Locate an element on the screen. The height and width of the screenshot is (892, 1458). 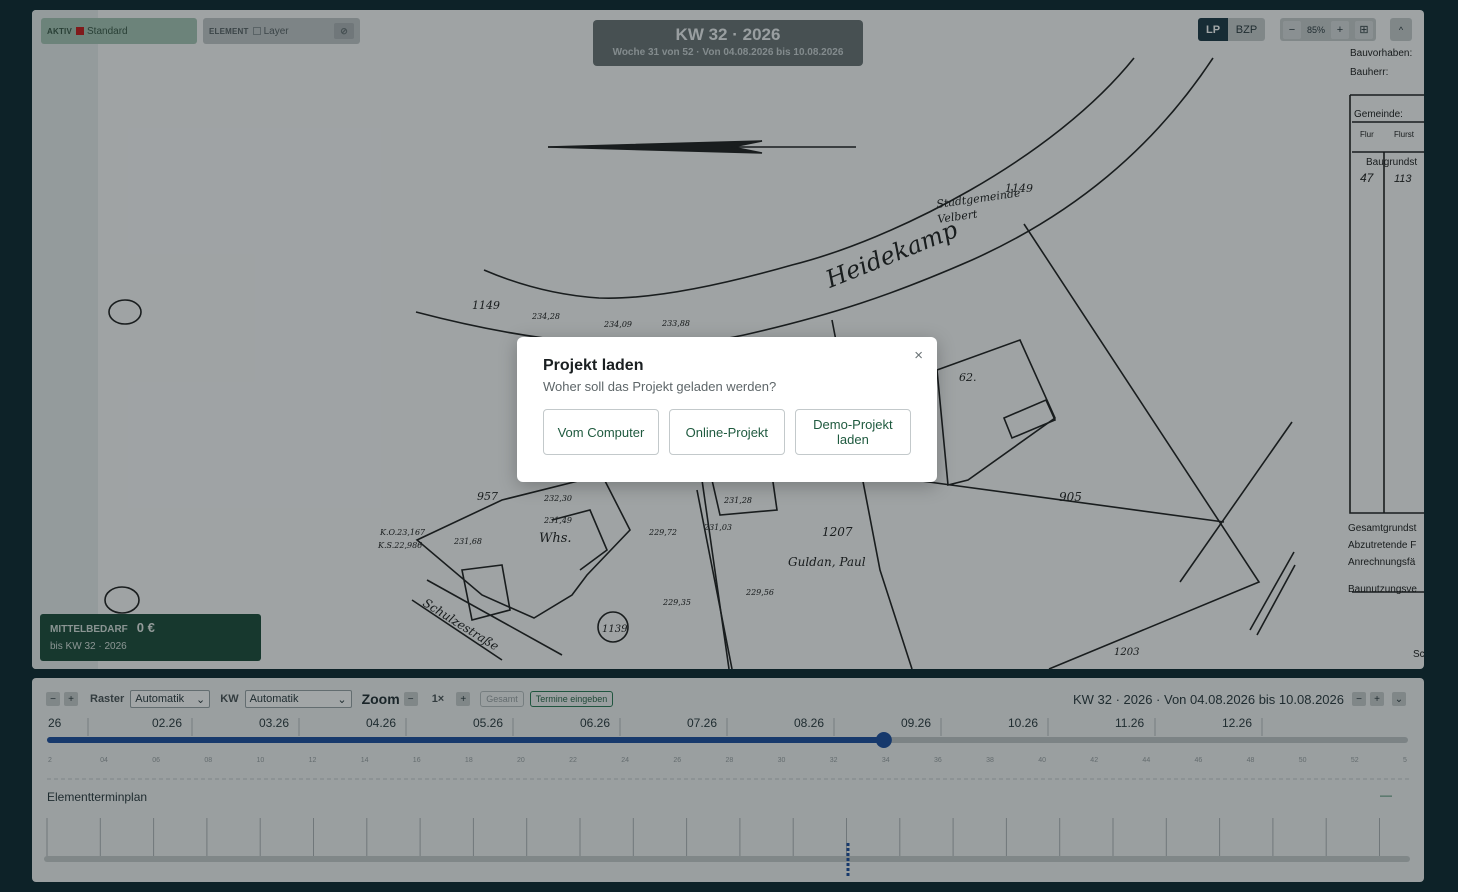
online-projekt-button: Online-Projekt is located at coordinates (726, 432).